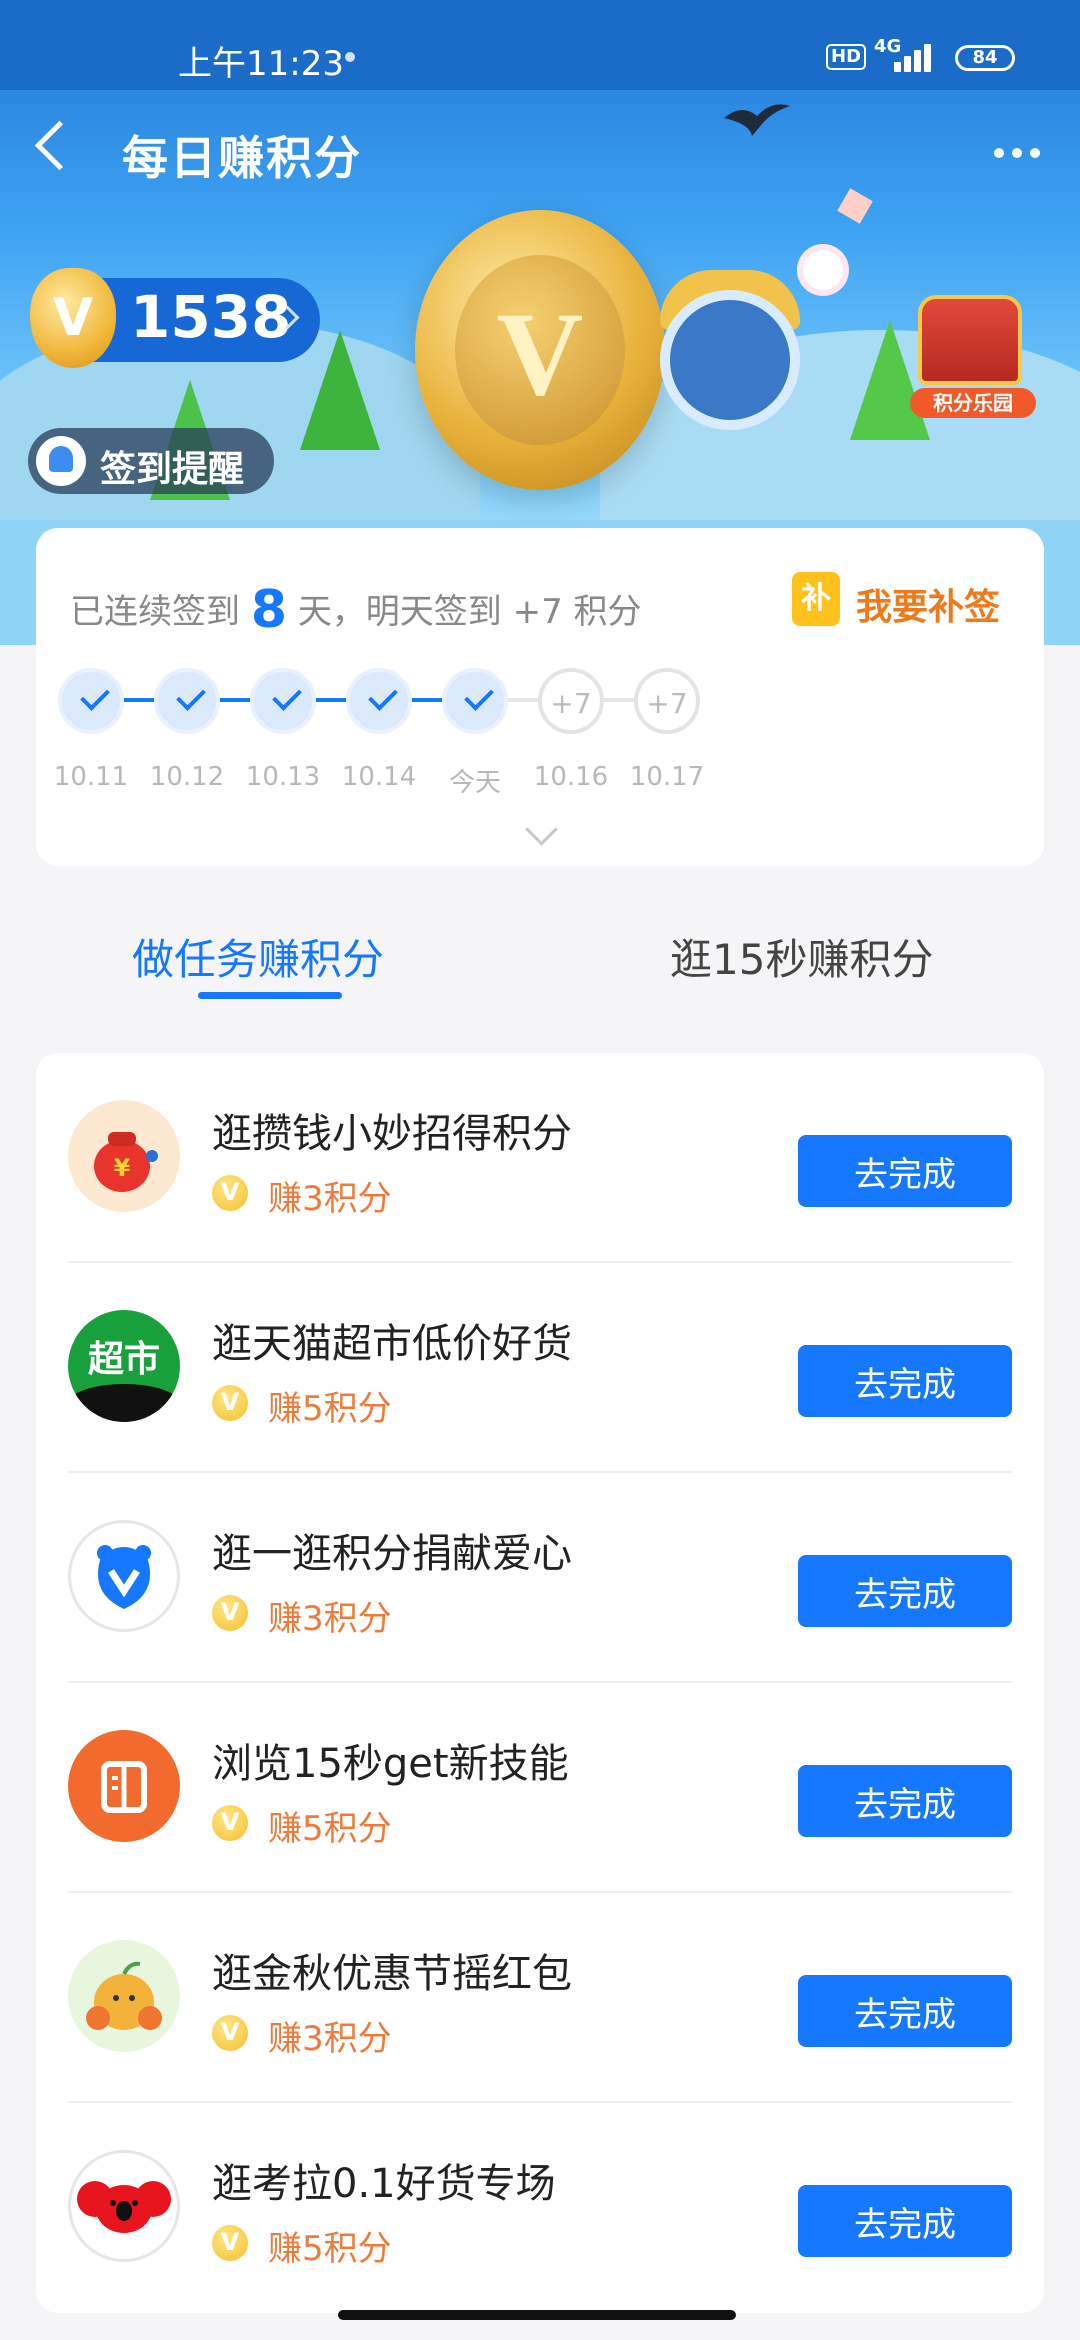 Image resolution: width=1080 pixels, height=2340 pixels. Describe the element at coordinates (172, 469) in the screenshot. I see `signin-reminder-label: 签到提醒` at that location.